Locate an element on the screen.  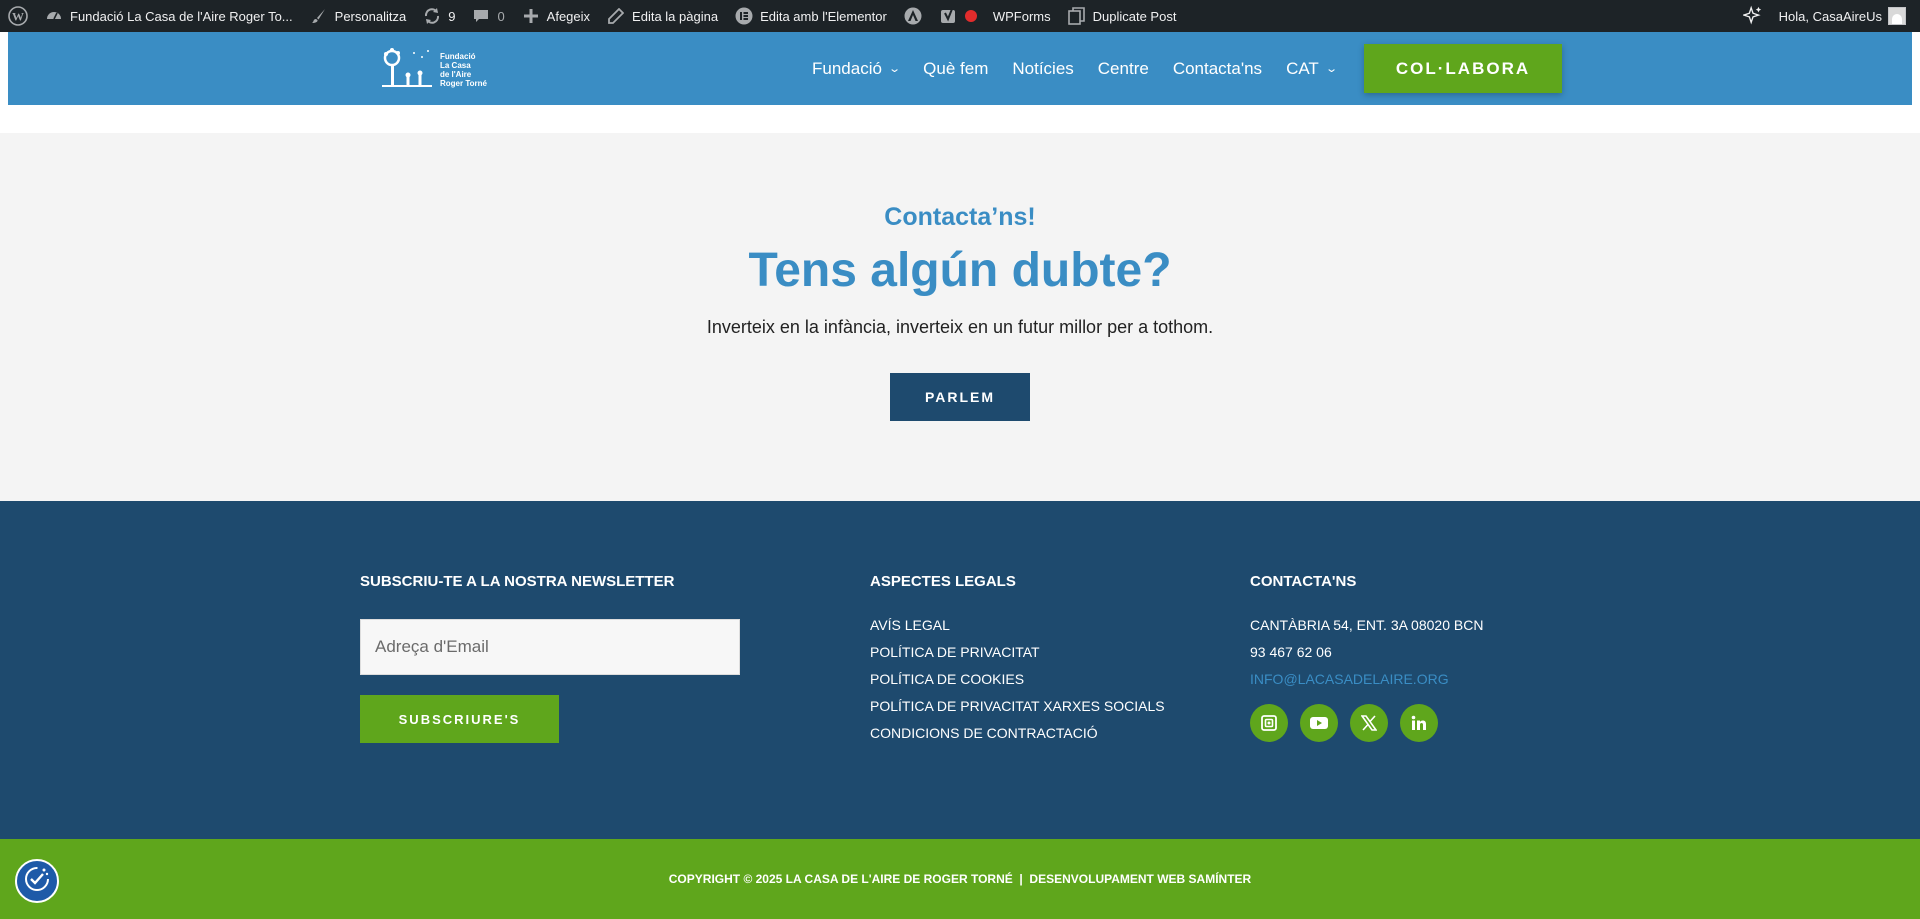
astra-menu is located at coordinates (913, 16).